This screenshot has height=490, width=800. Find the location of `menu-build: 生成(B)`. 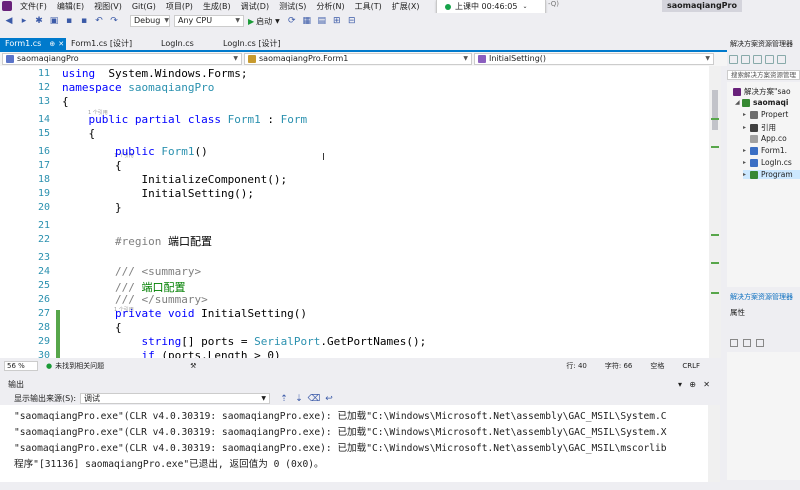

menu-build: 生成(B) is located at coordinates (217, 6).